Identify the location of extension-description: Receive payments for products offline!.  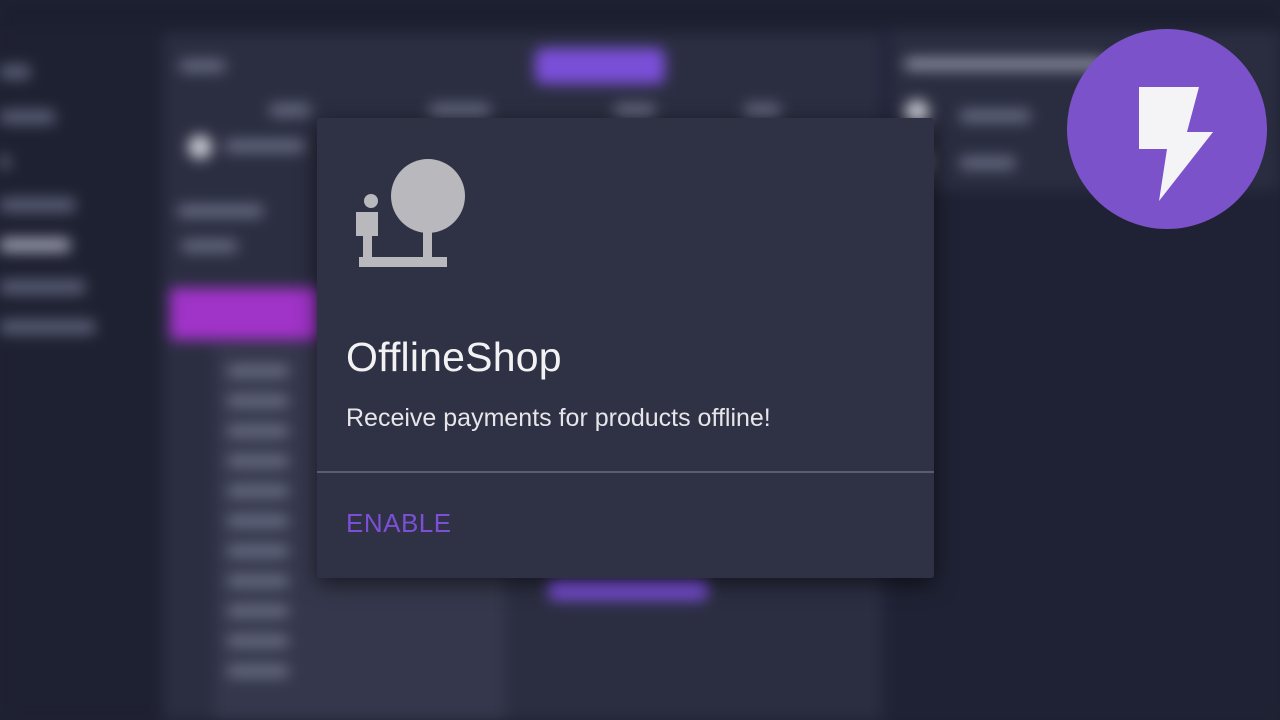
(558, 418).